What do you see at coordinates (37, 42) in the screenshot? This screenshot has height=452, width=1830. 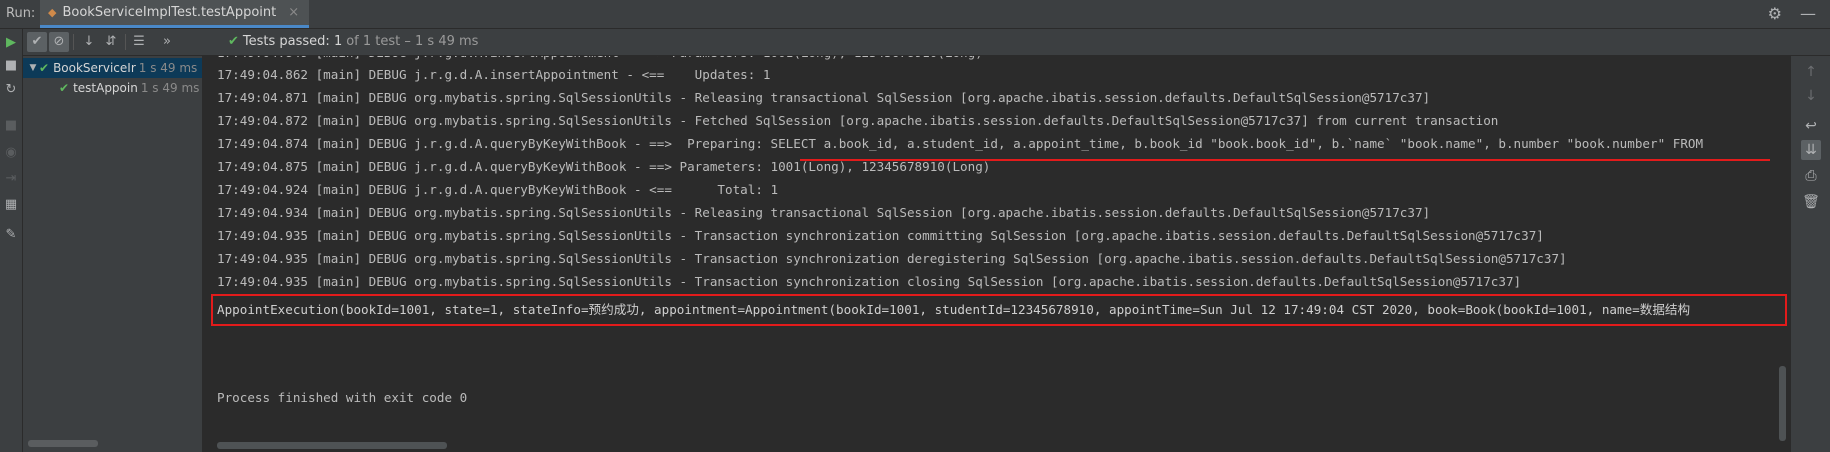 I see `show-passed-icon: ✔` at bounding box center [37, 42].